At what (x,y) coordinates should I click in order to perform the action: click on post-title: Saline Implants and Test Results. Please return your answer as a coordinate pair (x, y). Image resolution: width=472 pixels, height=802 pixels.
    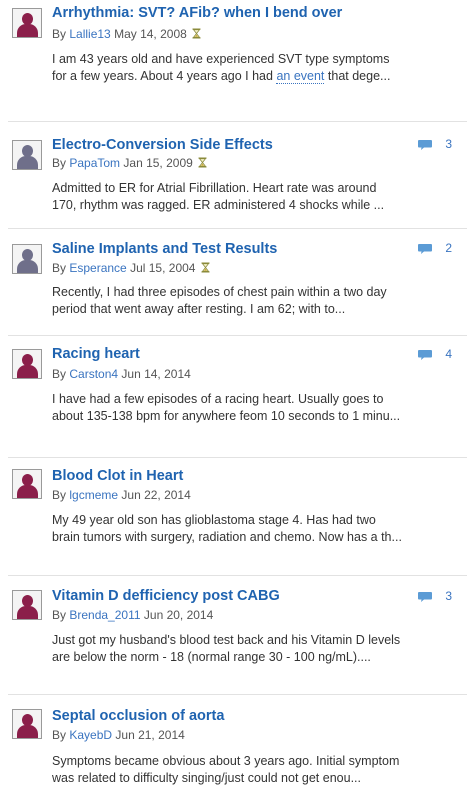
    Looking at the image, I should click on (164, 249).